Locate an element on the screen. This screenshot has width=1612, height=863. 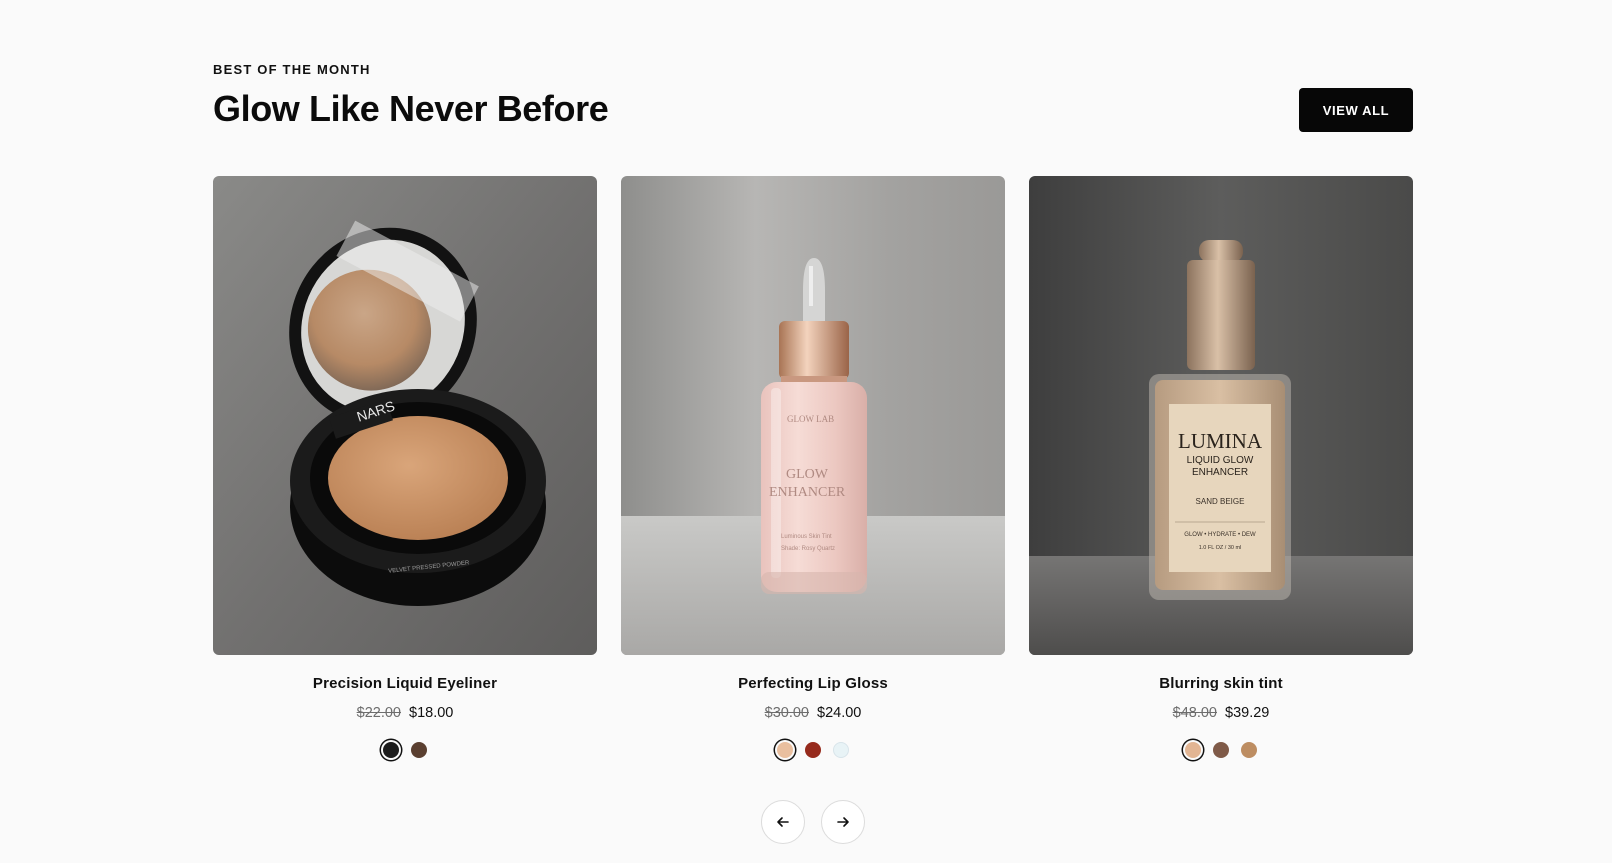
carousel-next-button is located at coordinates (843, 822).